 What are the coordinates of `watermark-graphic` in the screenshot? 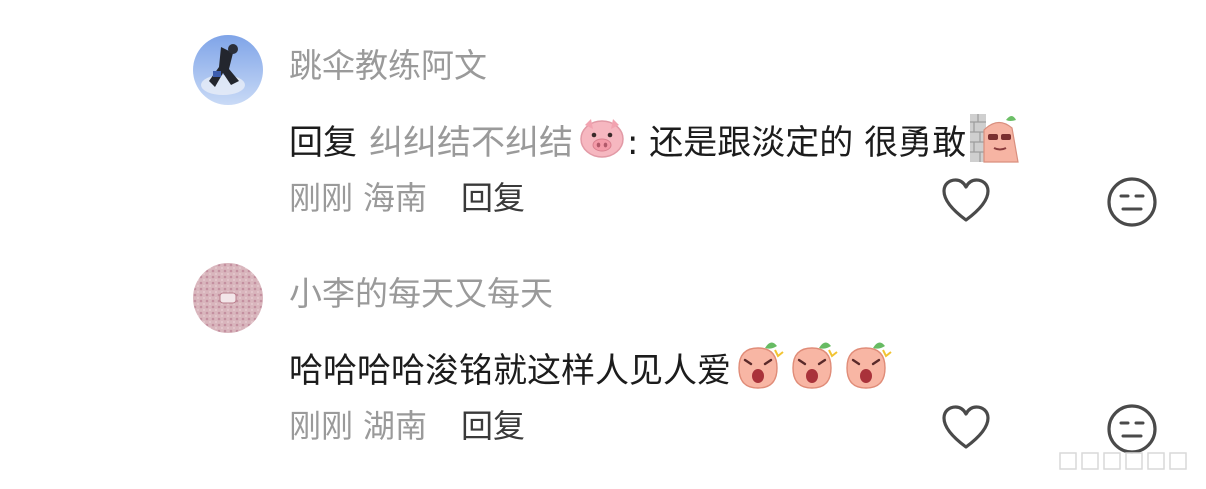 It's located at (1128, 463).